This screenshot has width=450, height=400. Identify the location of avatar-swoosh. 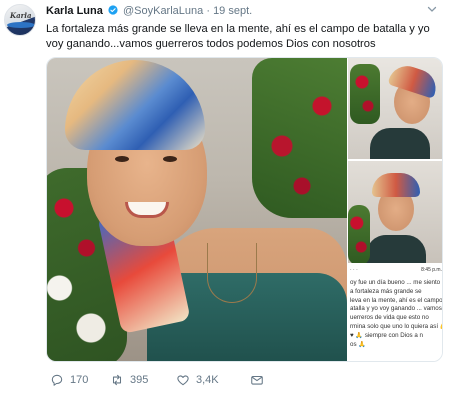
(21, 25).